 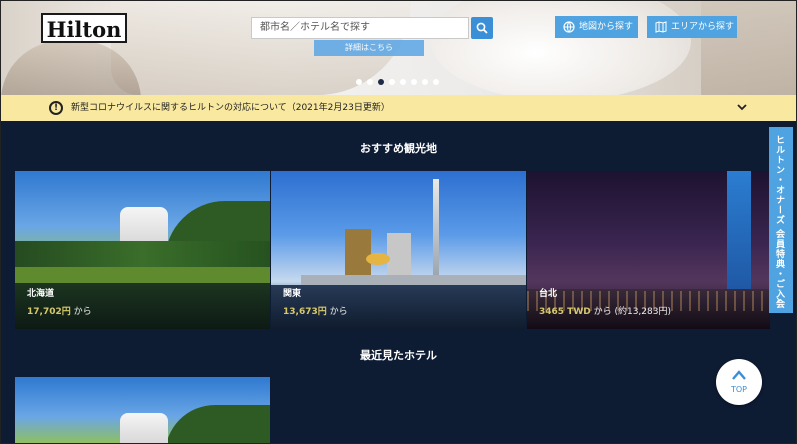 I want to click on search-icon, so click(x=482, y=28).